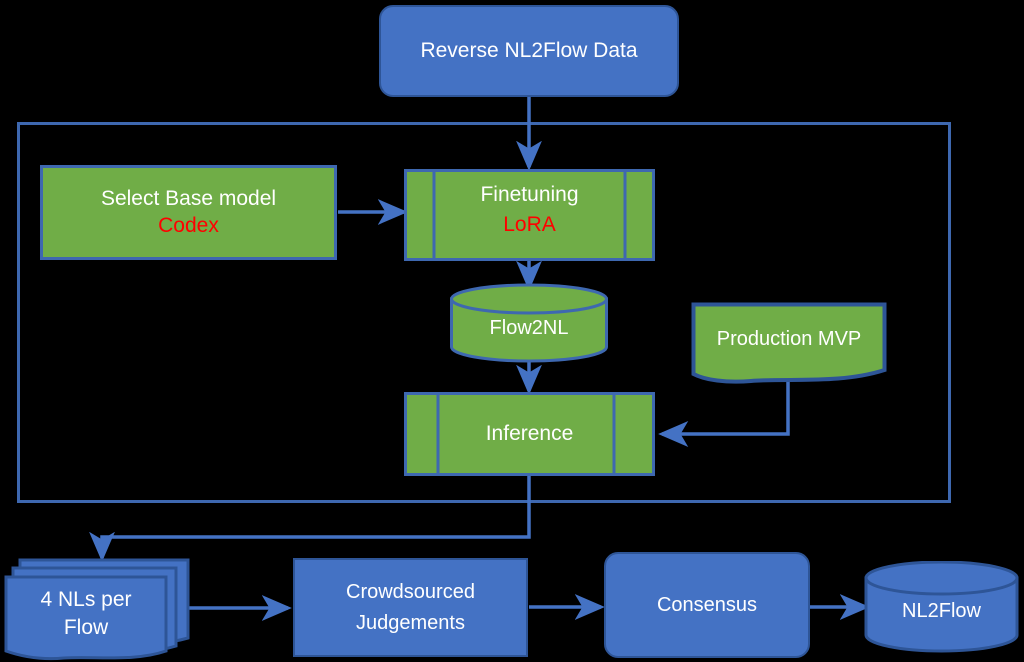 Image resolution: width=1024 pixels, height=662 pixels. Describe the element at coordinates (529, 215) in the screenshot. I see `node-finetuning: Finetuning LoRA` at that location.